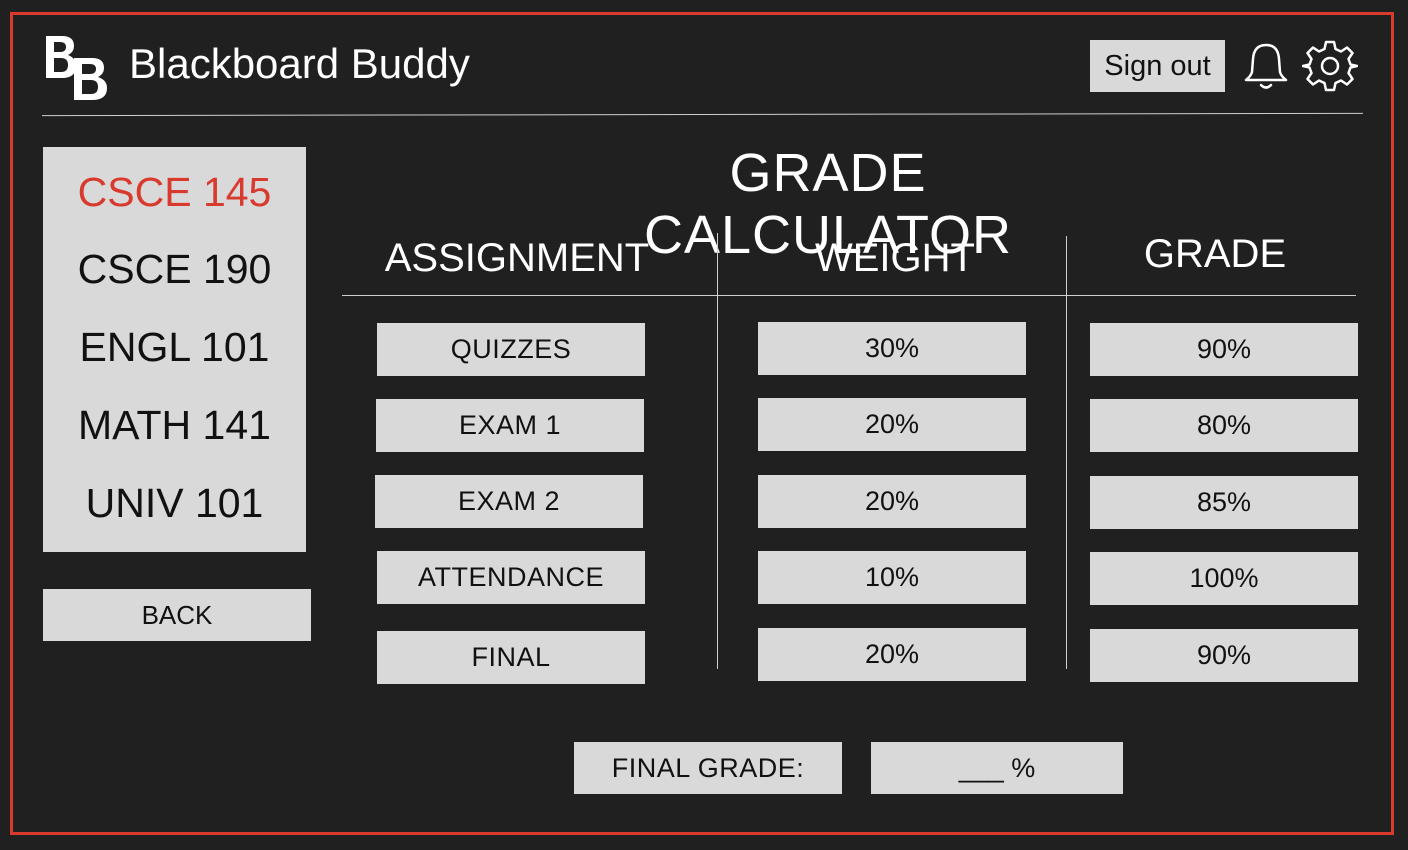 This screenshot has height=850, width=1408. I want to click on final-grade-value: ___ %, so click(997, 768).